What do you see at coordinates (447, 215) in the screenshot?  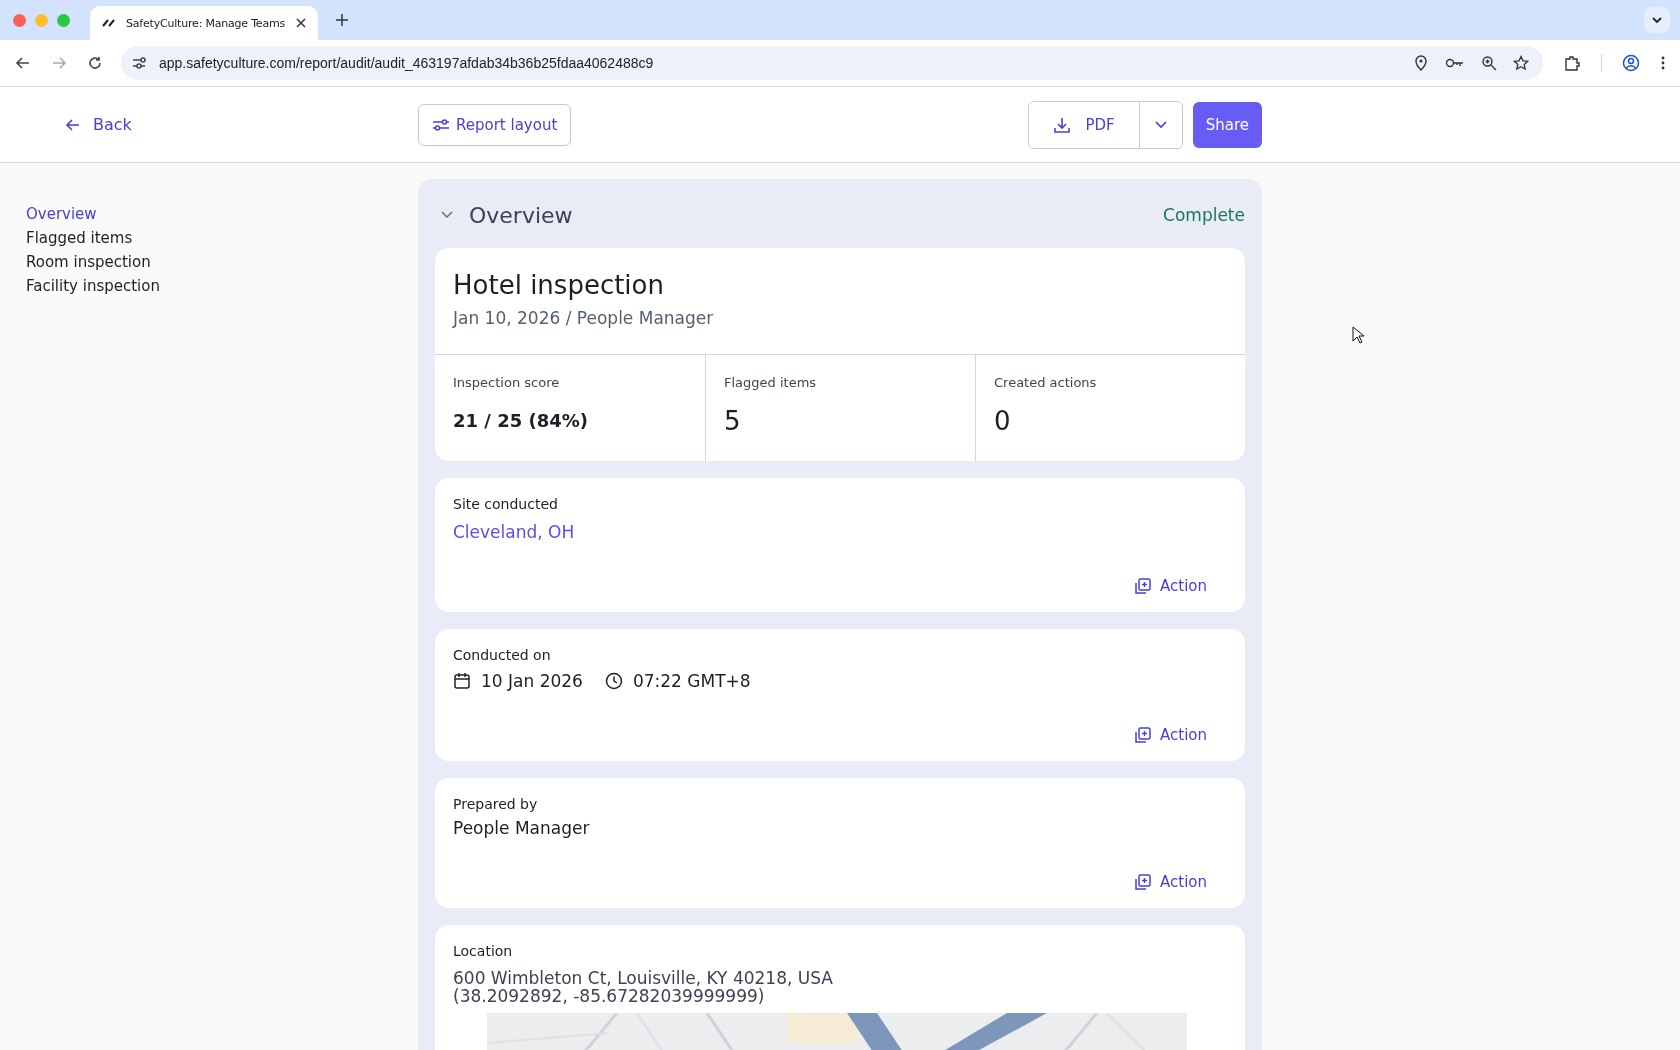 I see `chevron-icon` at bounding box center [447, 215].